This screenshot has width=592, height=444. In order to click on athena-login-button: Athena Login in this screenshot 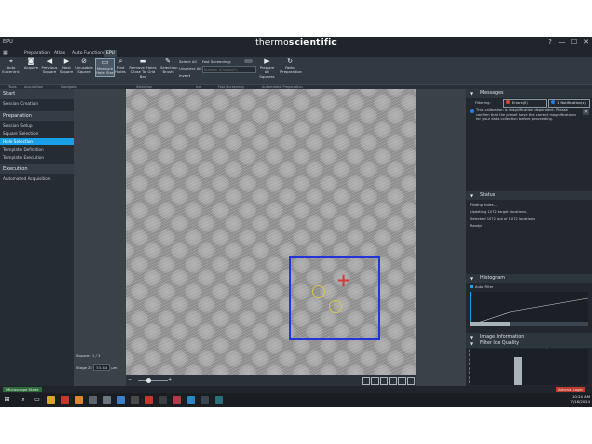, I will do `click(570, 389)`.